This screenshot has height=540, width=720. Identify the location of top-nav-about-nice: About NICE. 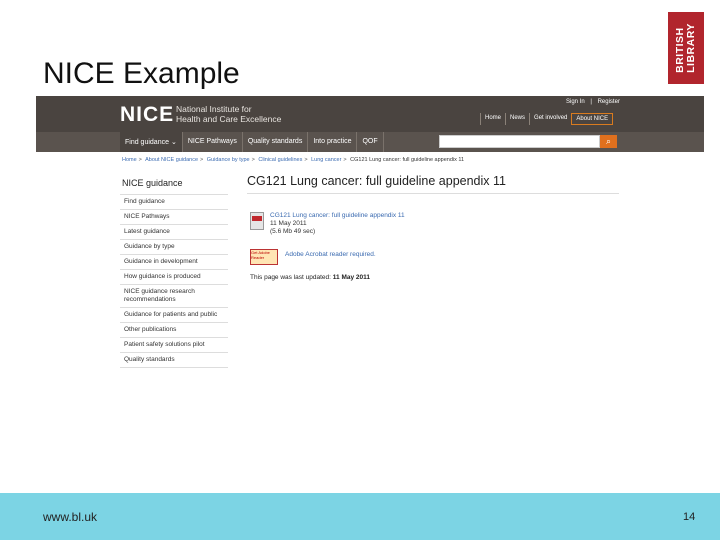
(592, 119).